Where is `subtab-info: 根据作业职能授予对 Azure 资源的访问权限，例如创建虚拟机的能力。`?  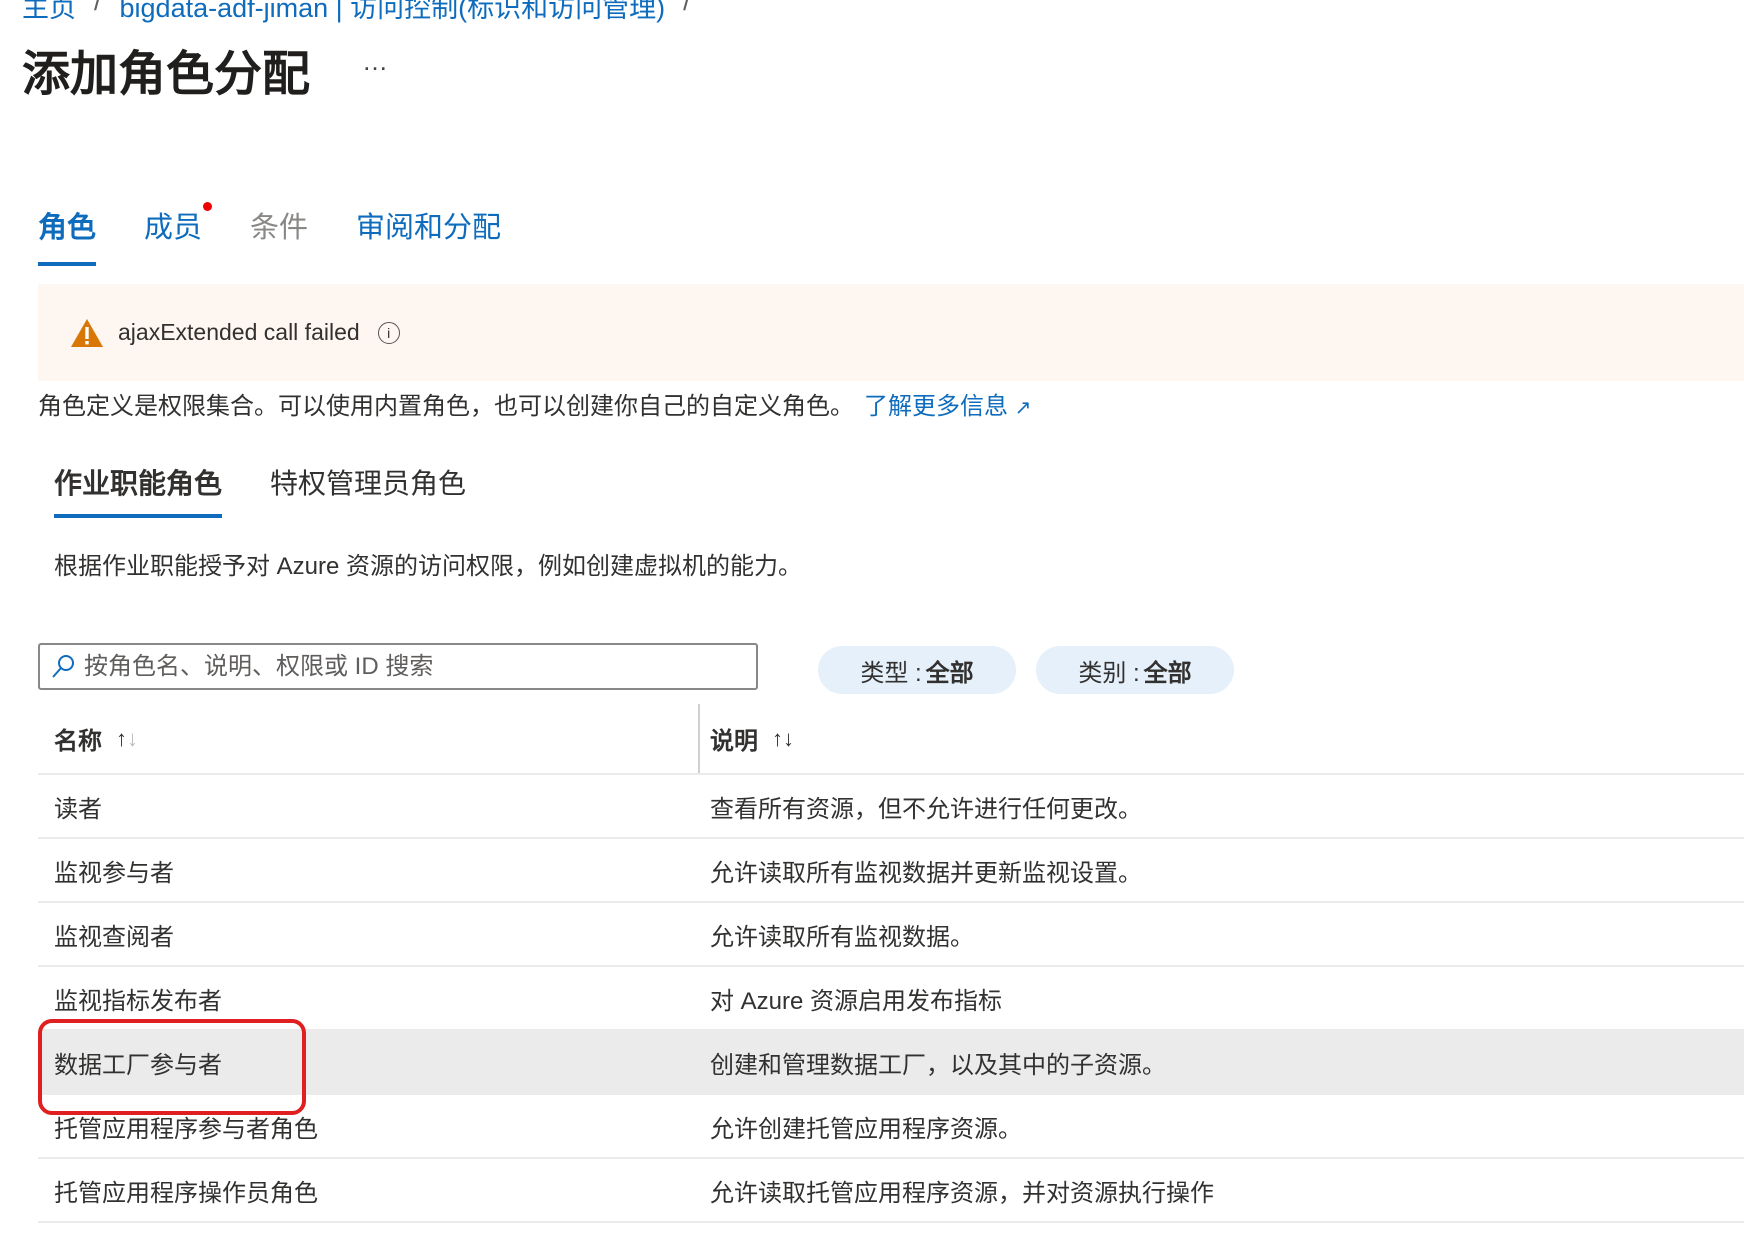 subtab-info: 根据作业职能授予对 Azure 资源的访问权限，例如创建虚拟机的能力。 is located at coordinates (428, 566).